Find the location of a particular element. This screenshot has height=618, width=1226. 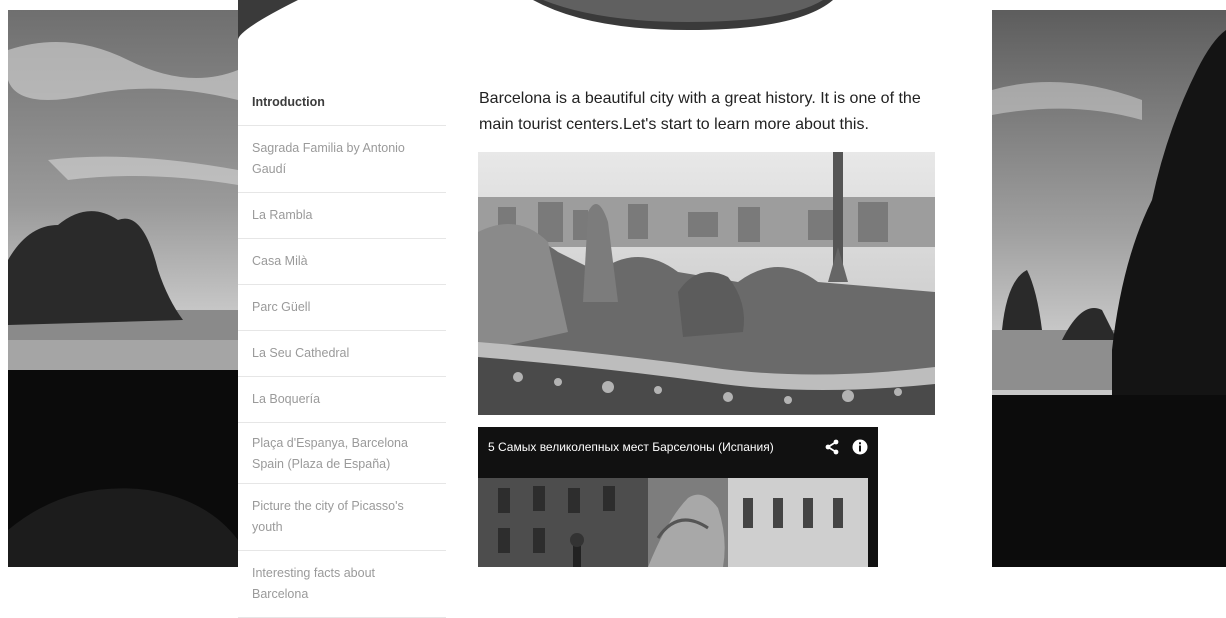

video-thumbnail is located at coordinates (673, 522).